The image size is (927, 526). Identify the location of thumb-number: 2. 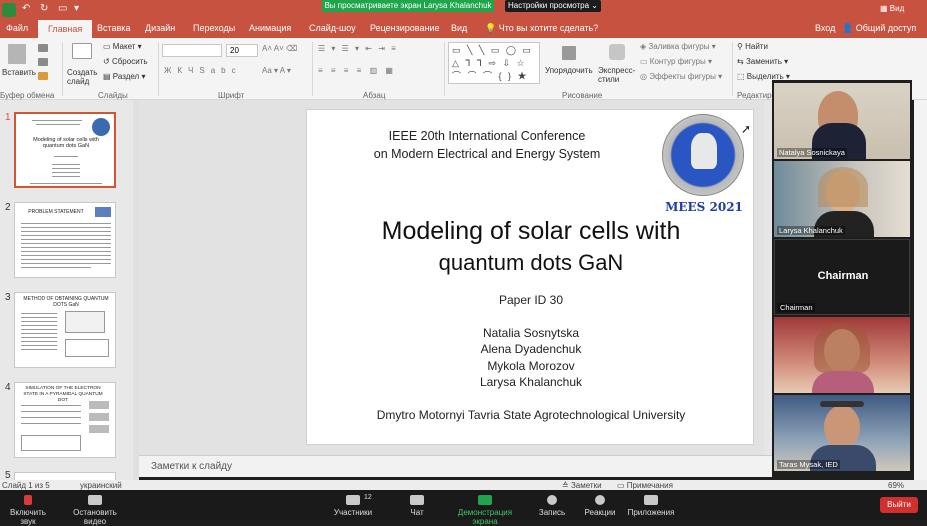
(8, 207).